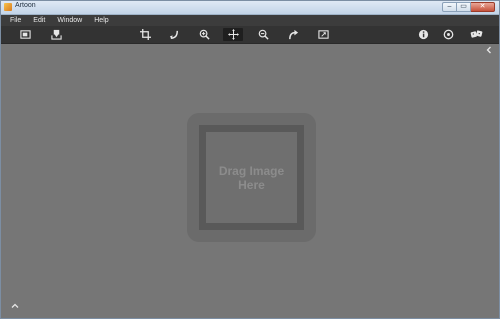 Image resolution: width=500 pixels, height=319 pixels. I want to click on menu-help: Help, so click(101, 20).